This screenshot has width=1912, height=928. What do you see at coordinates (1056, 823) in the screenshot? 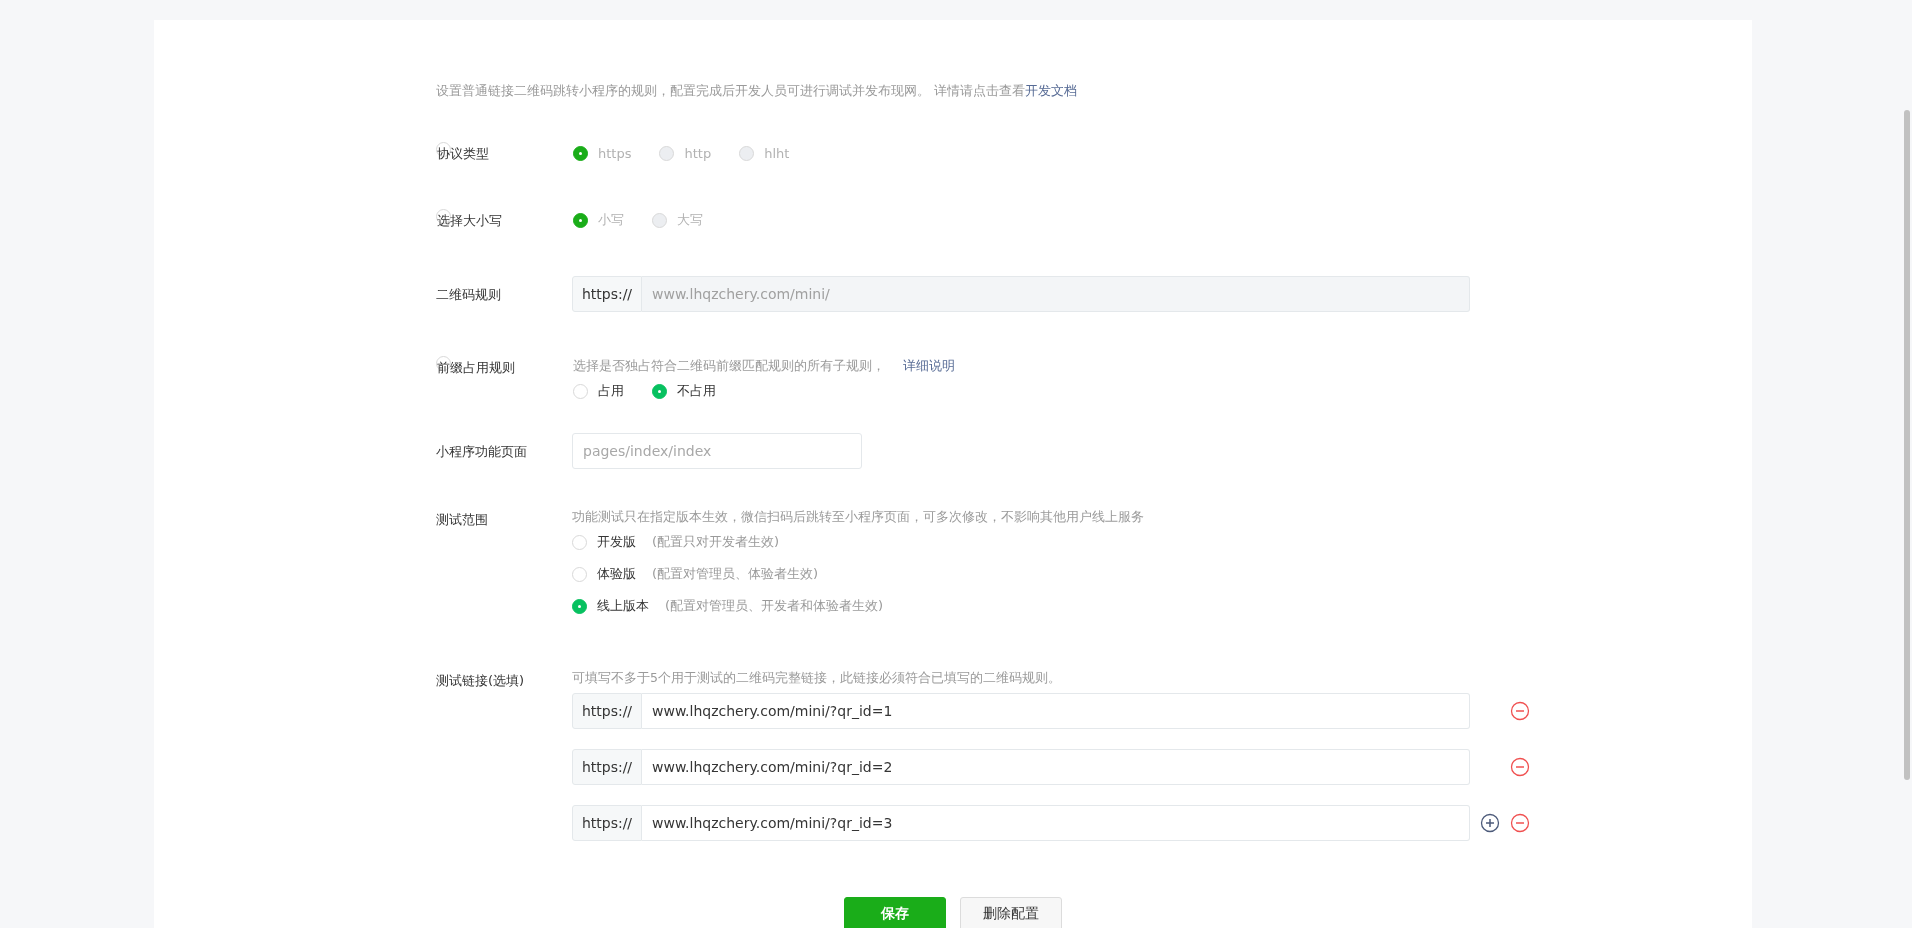
I see `test-link-field: www.lhqzchery.com/mini/?qr_id=3` at bounding box center [1056, 823].